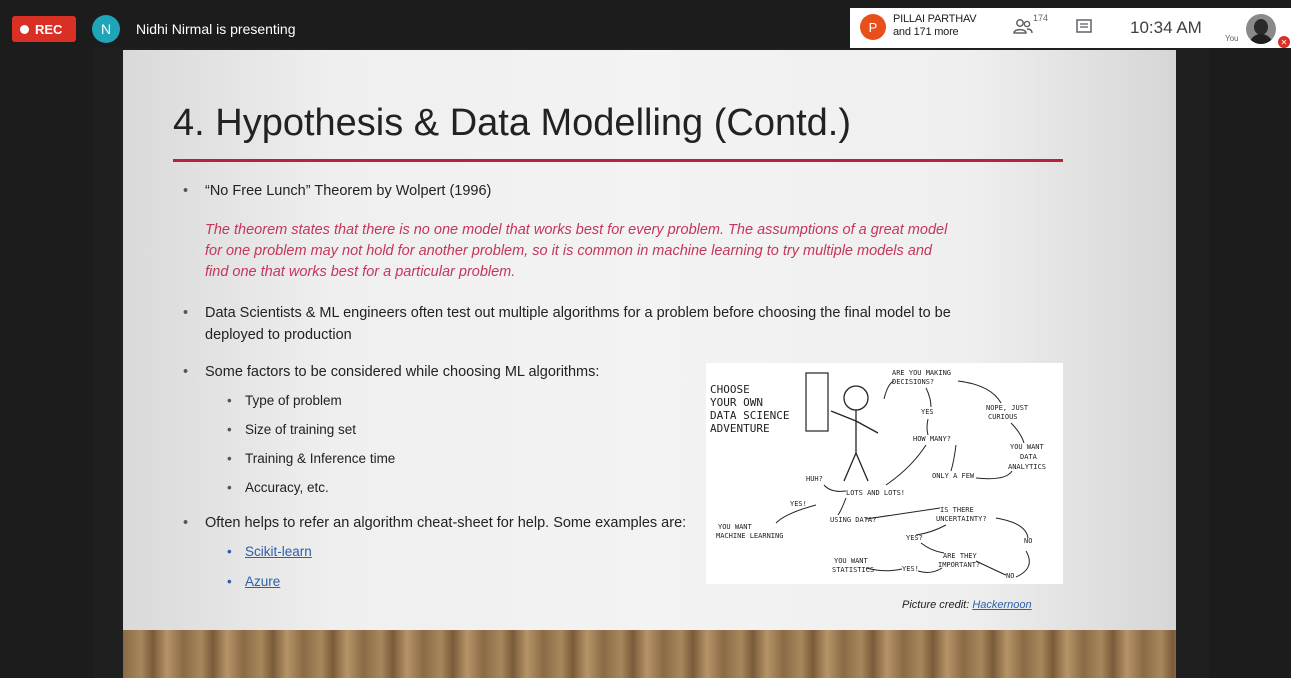  What do you see at coordinates (1084, 27) in the screenshot?
I see `chat-icon` at bounding box center [1084, 27].